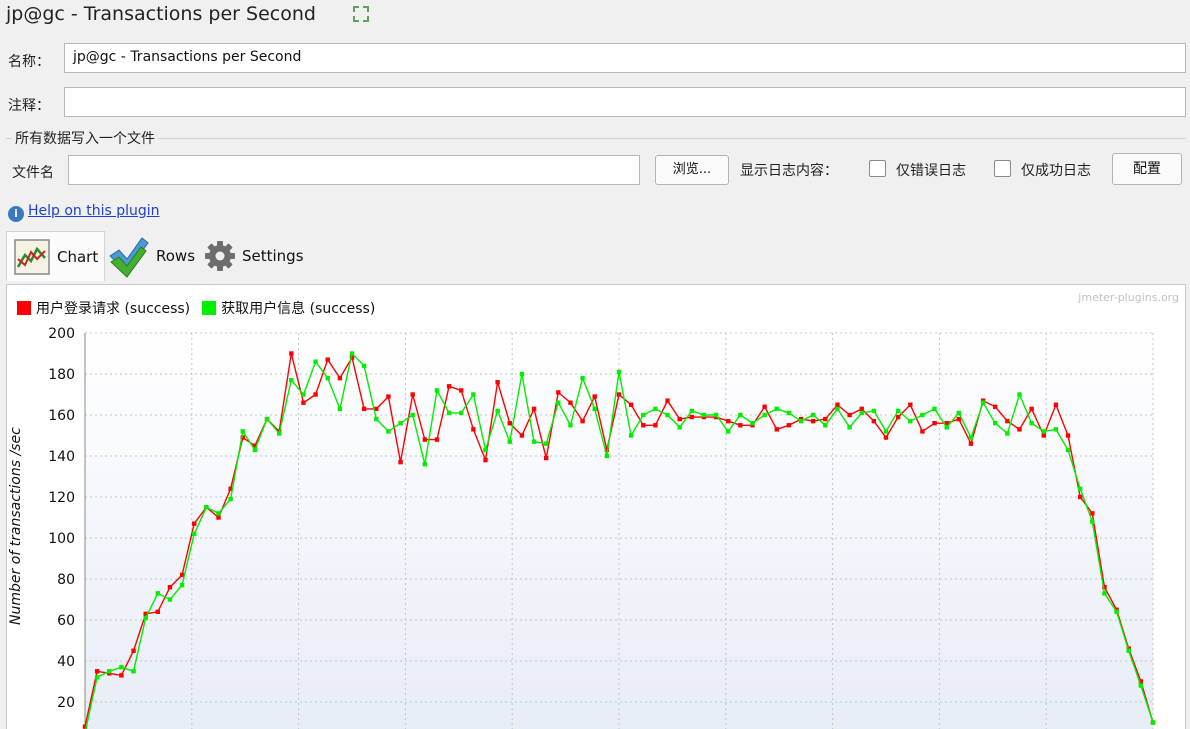 The image size is (1190, 729). What do you see at coordinates (61, 498) in the screenshot?
I see `y-tick-label: 120` at bounding box center [61, 498].